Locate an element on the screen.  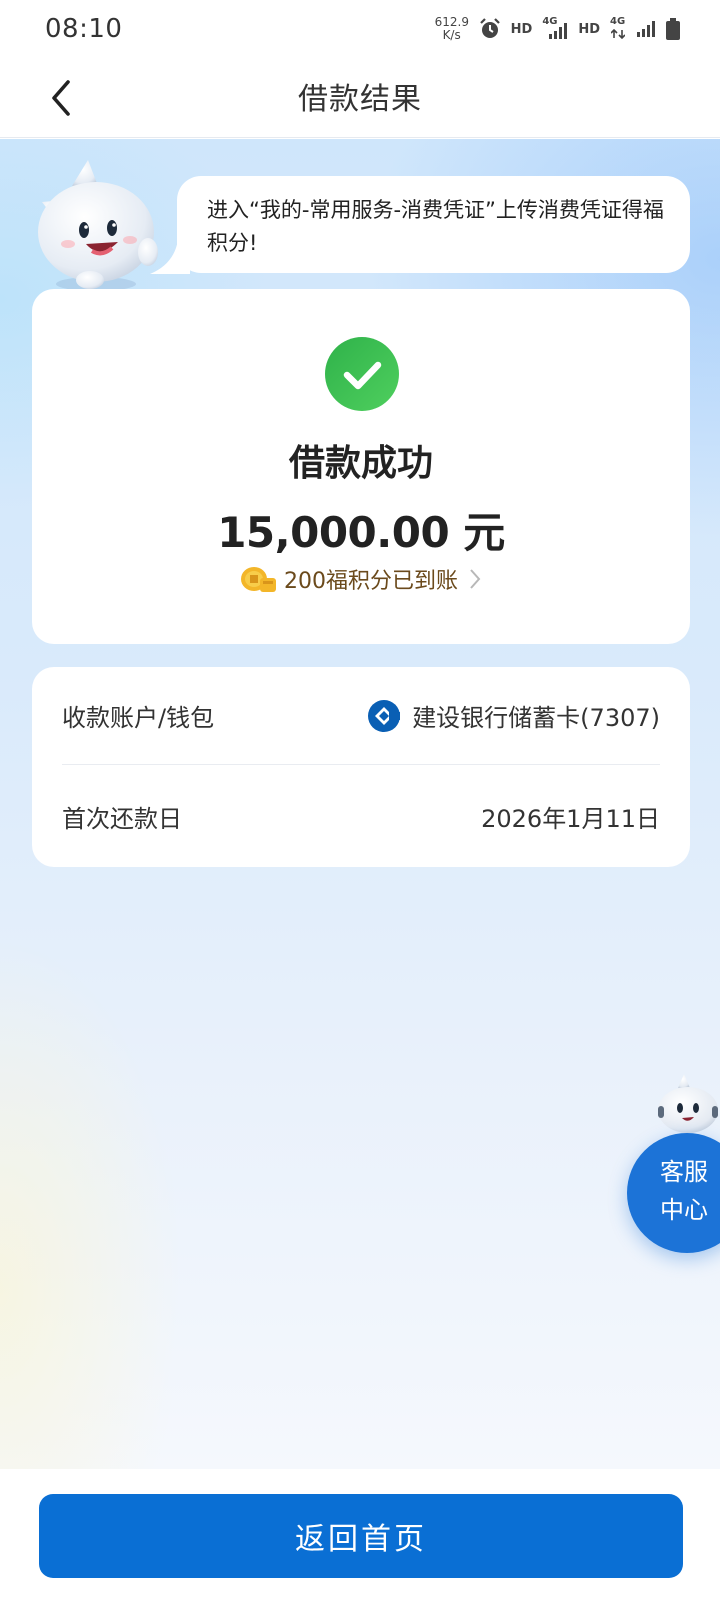
account-value: 建设银行储蓄卡(7307) is located at coordinates (536, 718).